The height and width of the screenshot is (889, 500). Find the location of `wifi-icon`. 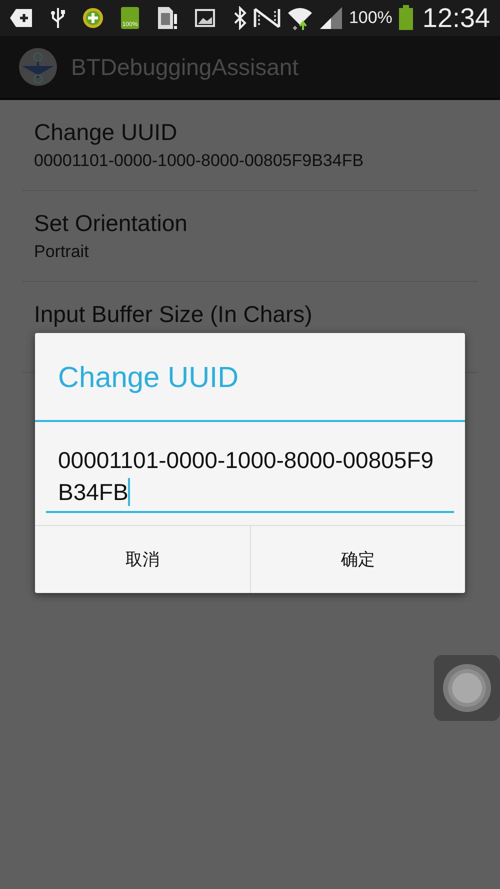

wifi-icon is located at coordinates (299, 18).